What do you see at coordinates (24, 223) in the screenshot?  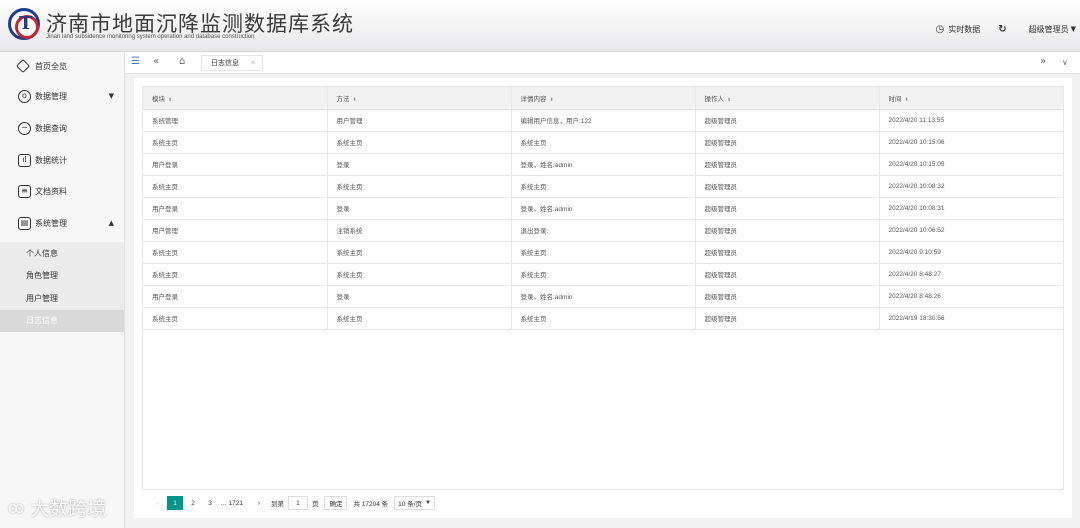 I see `system-icon: ▤` at bounding box center [24, 223].